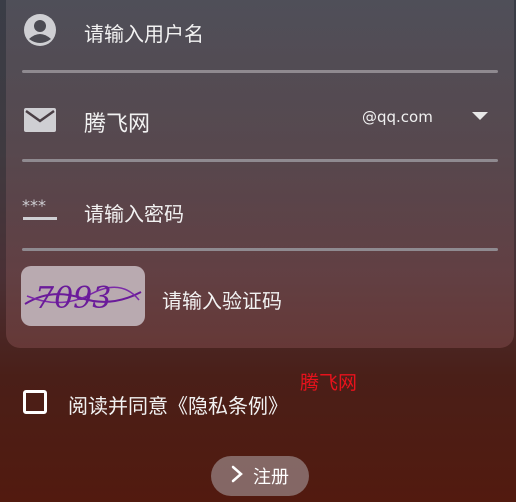 This screenshot has height=502, width=516. I want to click on email-domain-select: @qq.com, so click(397, 117).